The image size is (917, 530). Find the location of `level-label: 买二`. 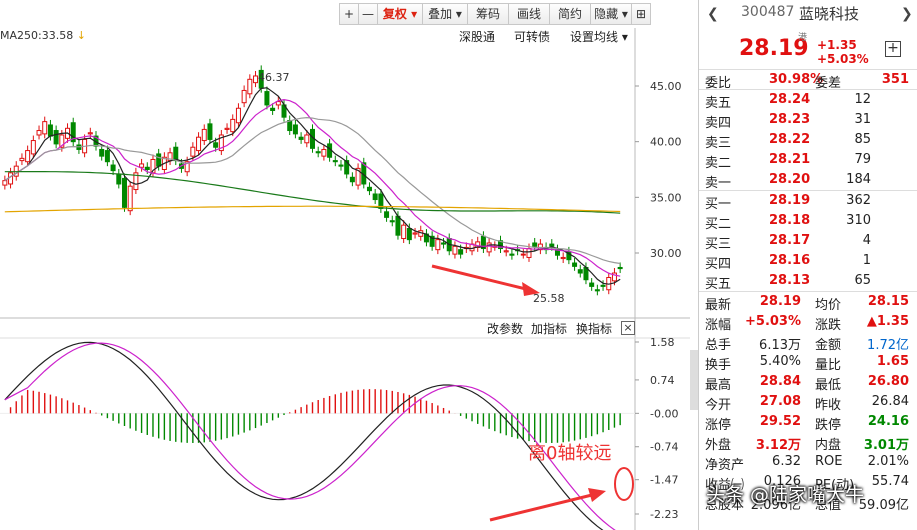

level-label: 买二 is located at coordinates (718, 224).